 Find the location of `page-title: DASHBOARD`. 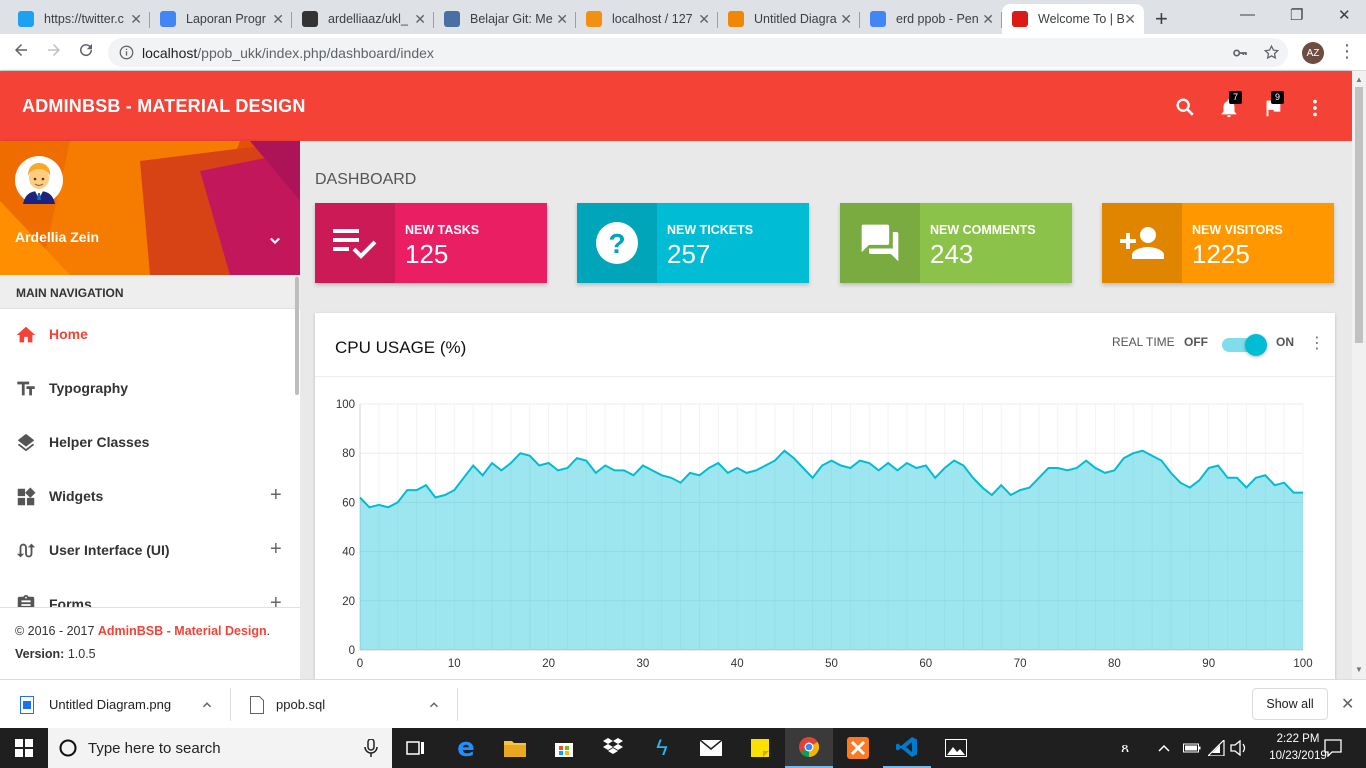

page-title: DASHBOARD is located at coordinates (366, 179).